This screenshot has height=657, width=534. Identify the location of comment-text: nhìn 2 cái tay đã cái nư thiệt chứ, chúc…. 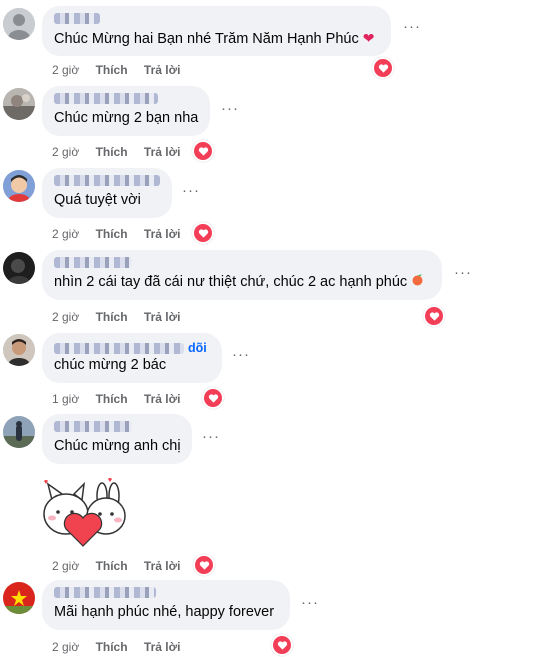
(231, 282).